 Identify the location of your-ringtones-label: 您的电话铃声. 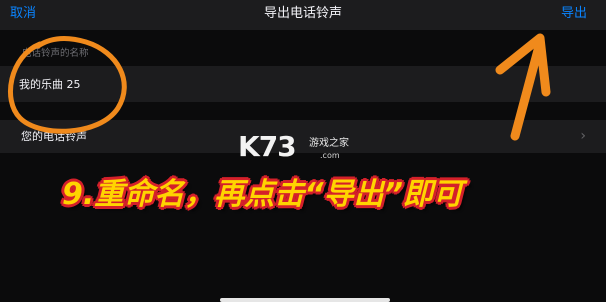
(54, 136).